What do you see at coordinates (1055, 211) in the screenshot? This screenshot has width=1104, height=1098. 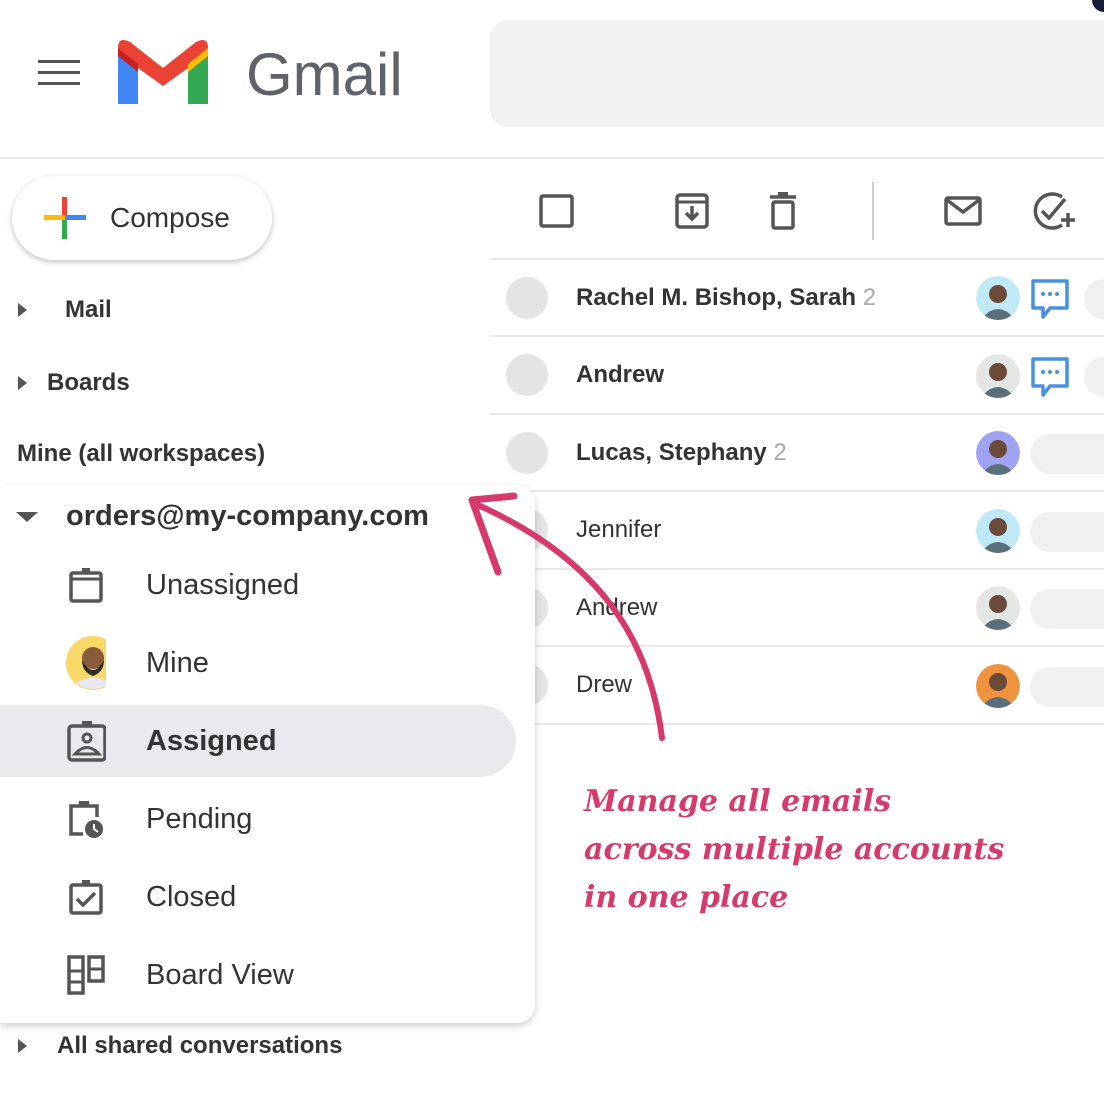 I see `assign-check-icon` at bounding box center [1055, 211].